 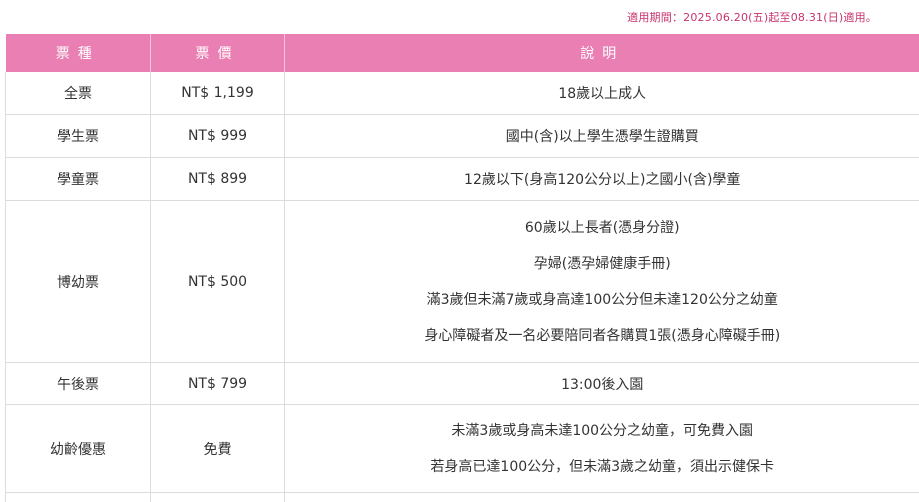 What do you see at coordinates (602, 227) in the screenshot?
I see `description-line: 60歲以上長者(憑身分證)` at bounding box center [602, 227].